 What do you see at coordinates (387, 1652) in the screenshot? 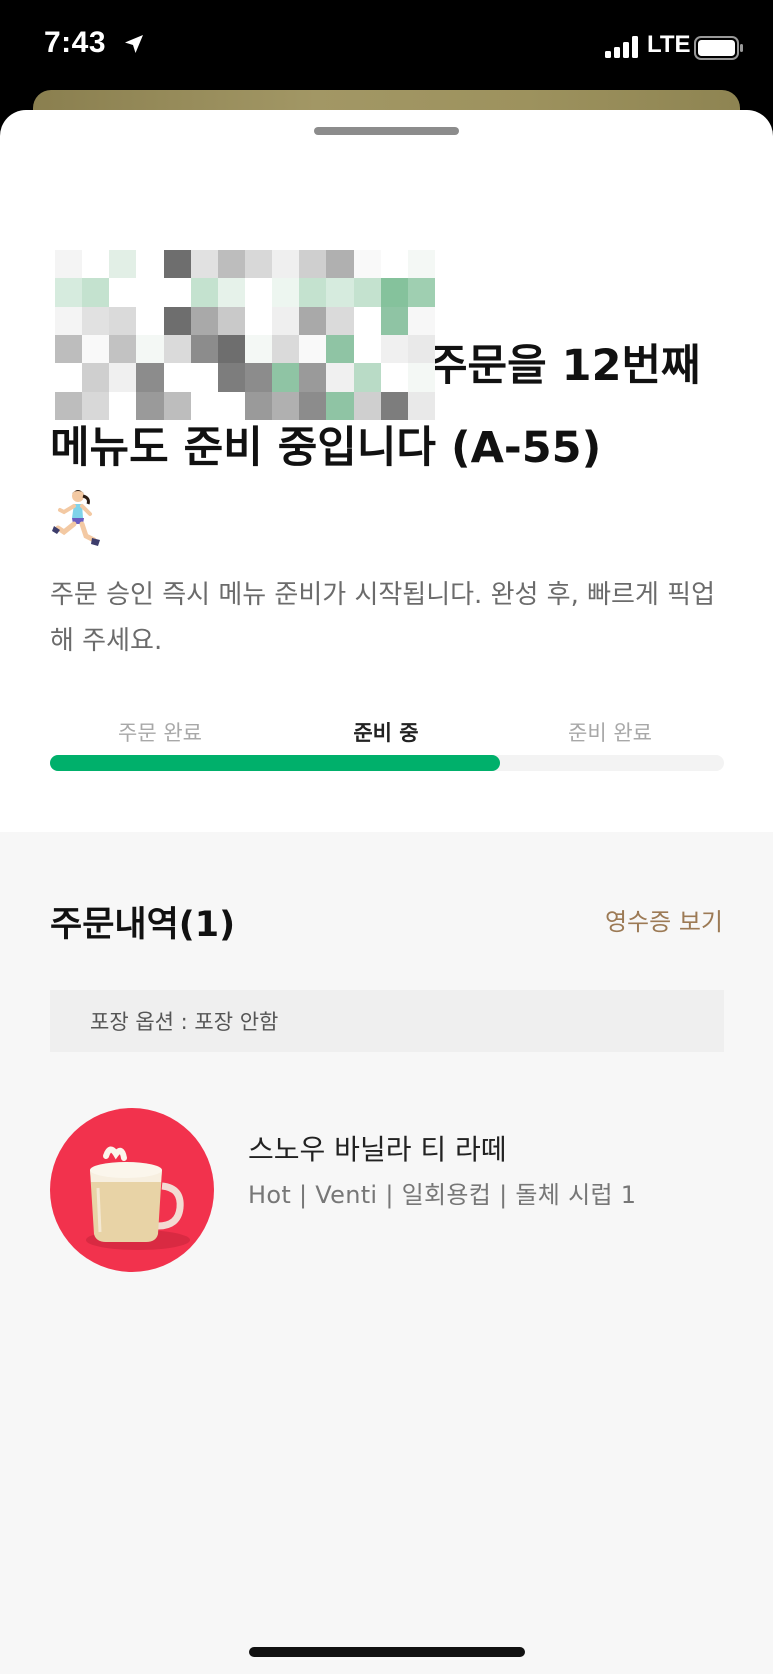
I see `home-indicator` at bounding box center [387, 1652].